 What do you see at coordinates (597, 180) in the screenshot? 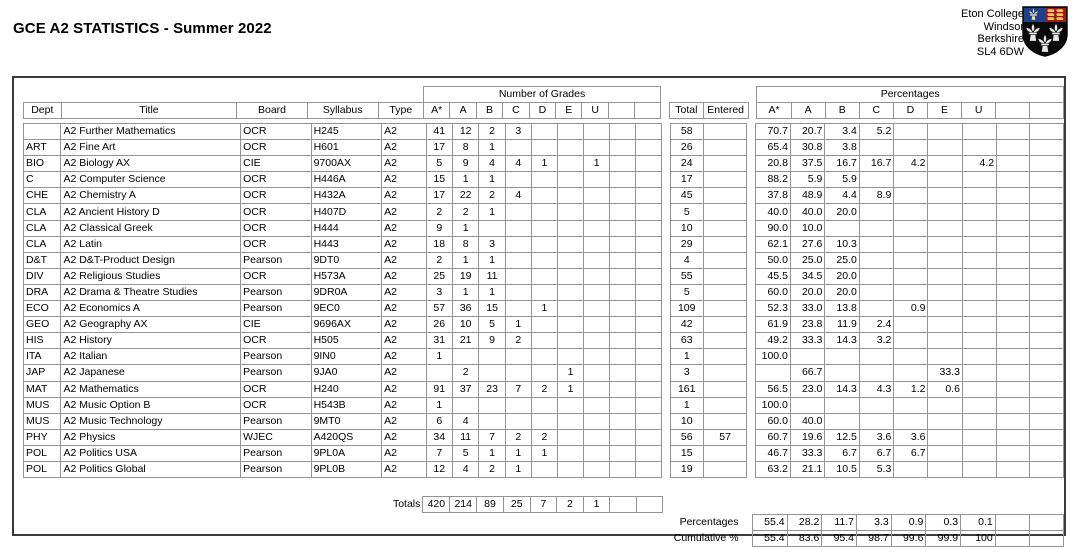
I see `cell-grade-u` at bounding box center [597, 180].